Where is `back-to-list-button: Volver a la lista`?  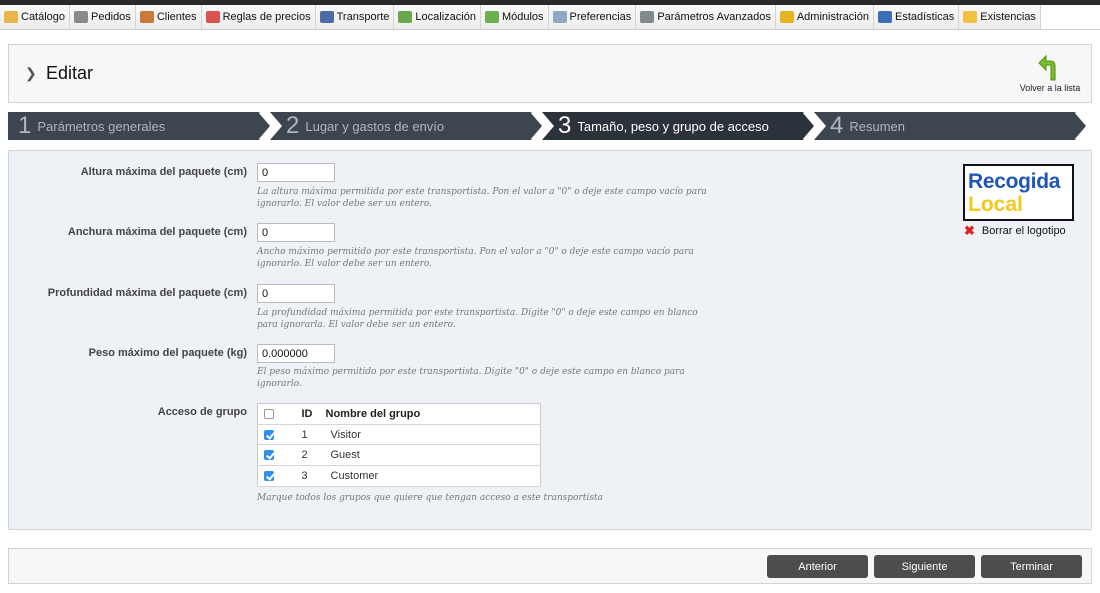
back-to-list-button: Volver a la lista is located at coordinates (1050, 75).